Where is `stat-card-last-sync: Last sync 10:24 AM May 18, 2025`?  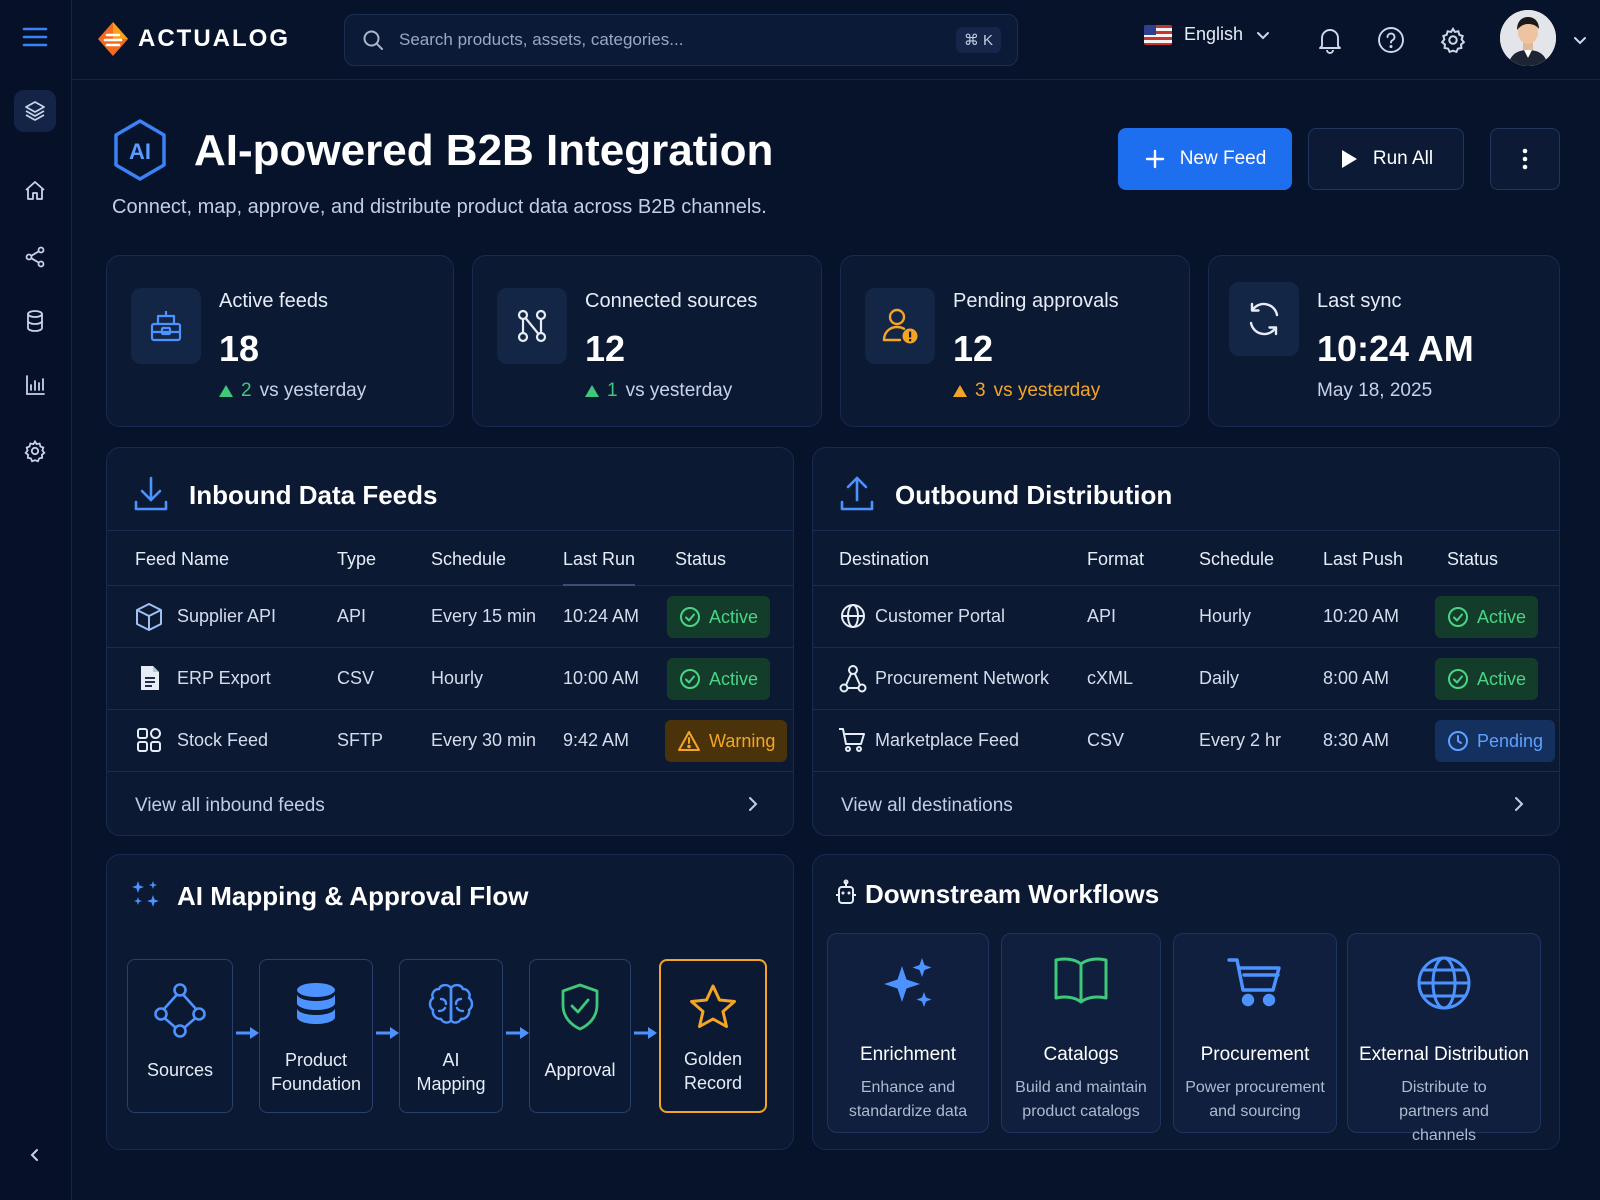
stat-card-last-sync: Last sync 10:24 AM May 18, 2025 is located at coordinates (1384, 341).